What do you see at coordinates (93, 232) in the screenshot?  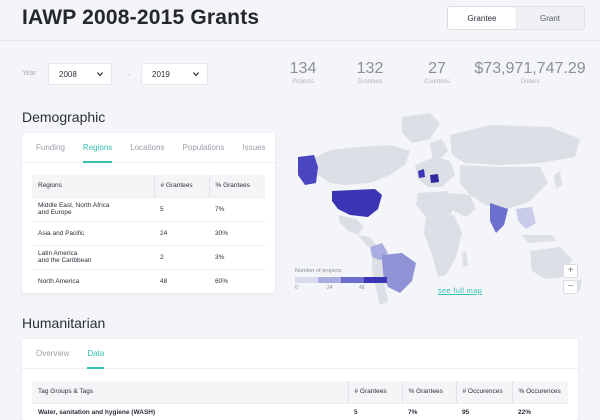 I see `region-cell: Asia and Pacific` at bounding box center [93, 232].